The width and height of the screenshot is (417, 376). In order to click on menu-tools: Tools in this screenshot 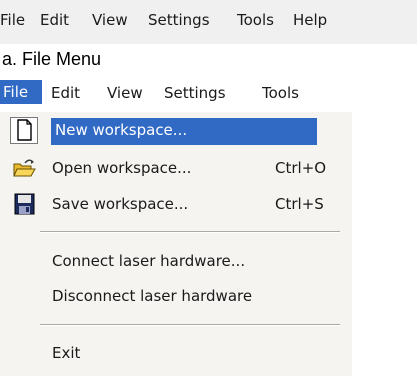, I will do `click(280, 93)`.